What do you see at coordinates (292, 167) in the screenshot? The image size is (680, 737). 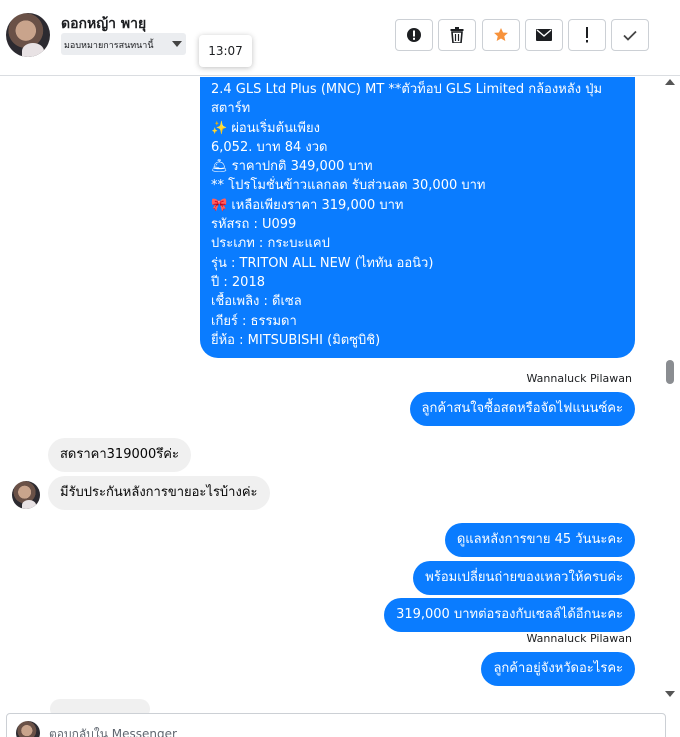 I see `message-line: 🛎 ราคาปกติ 349,000 บาท` at bounding box center [292, 167].